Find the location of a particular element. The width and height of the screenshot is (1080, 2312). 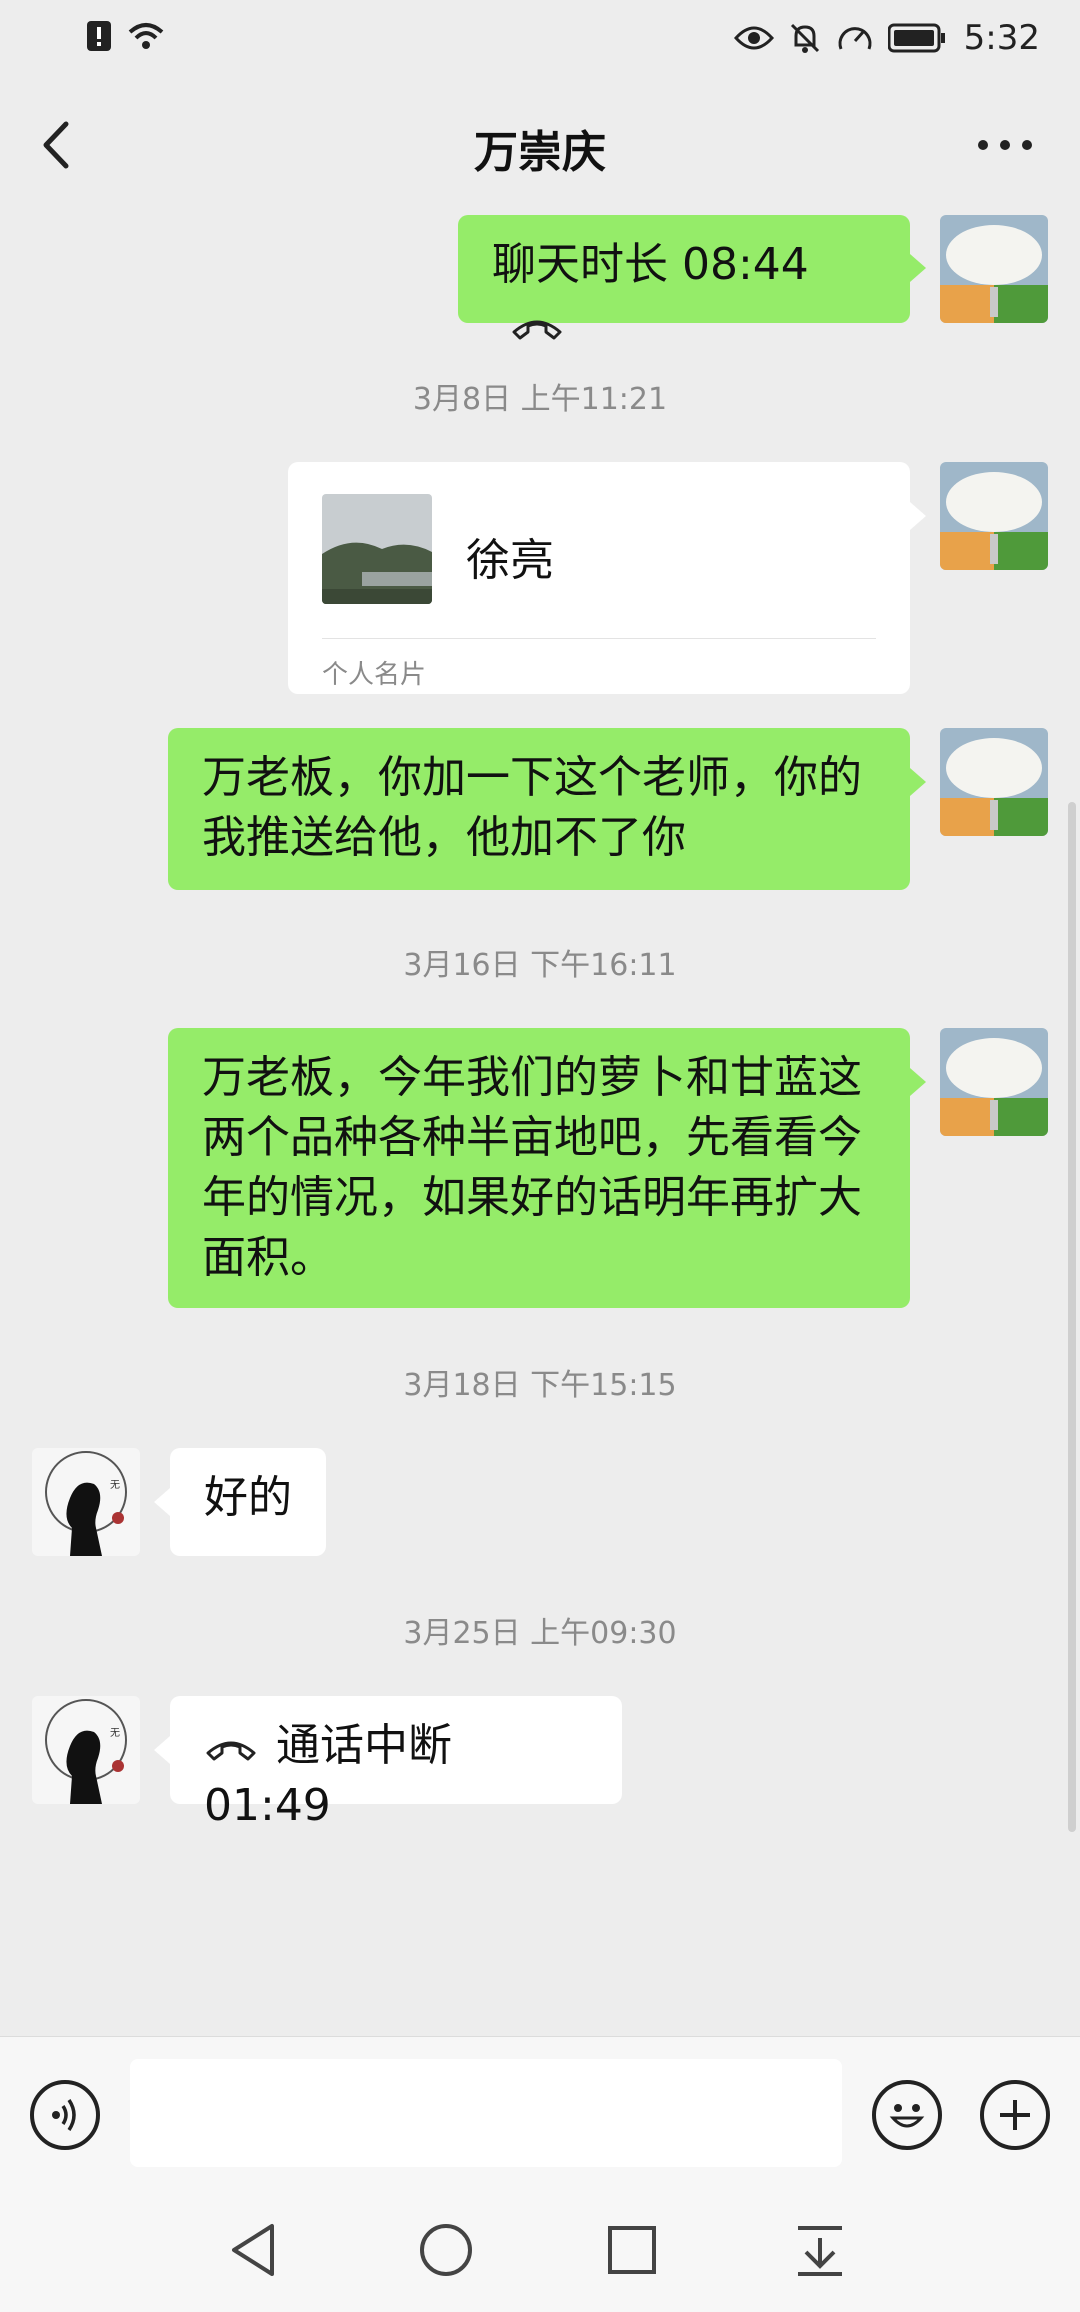

chat-header: 万崇庆 is located at coordinates (540, 145).